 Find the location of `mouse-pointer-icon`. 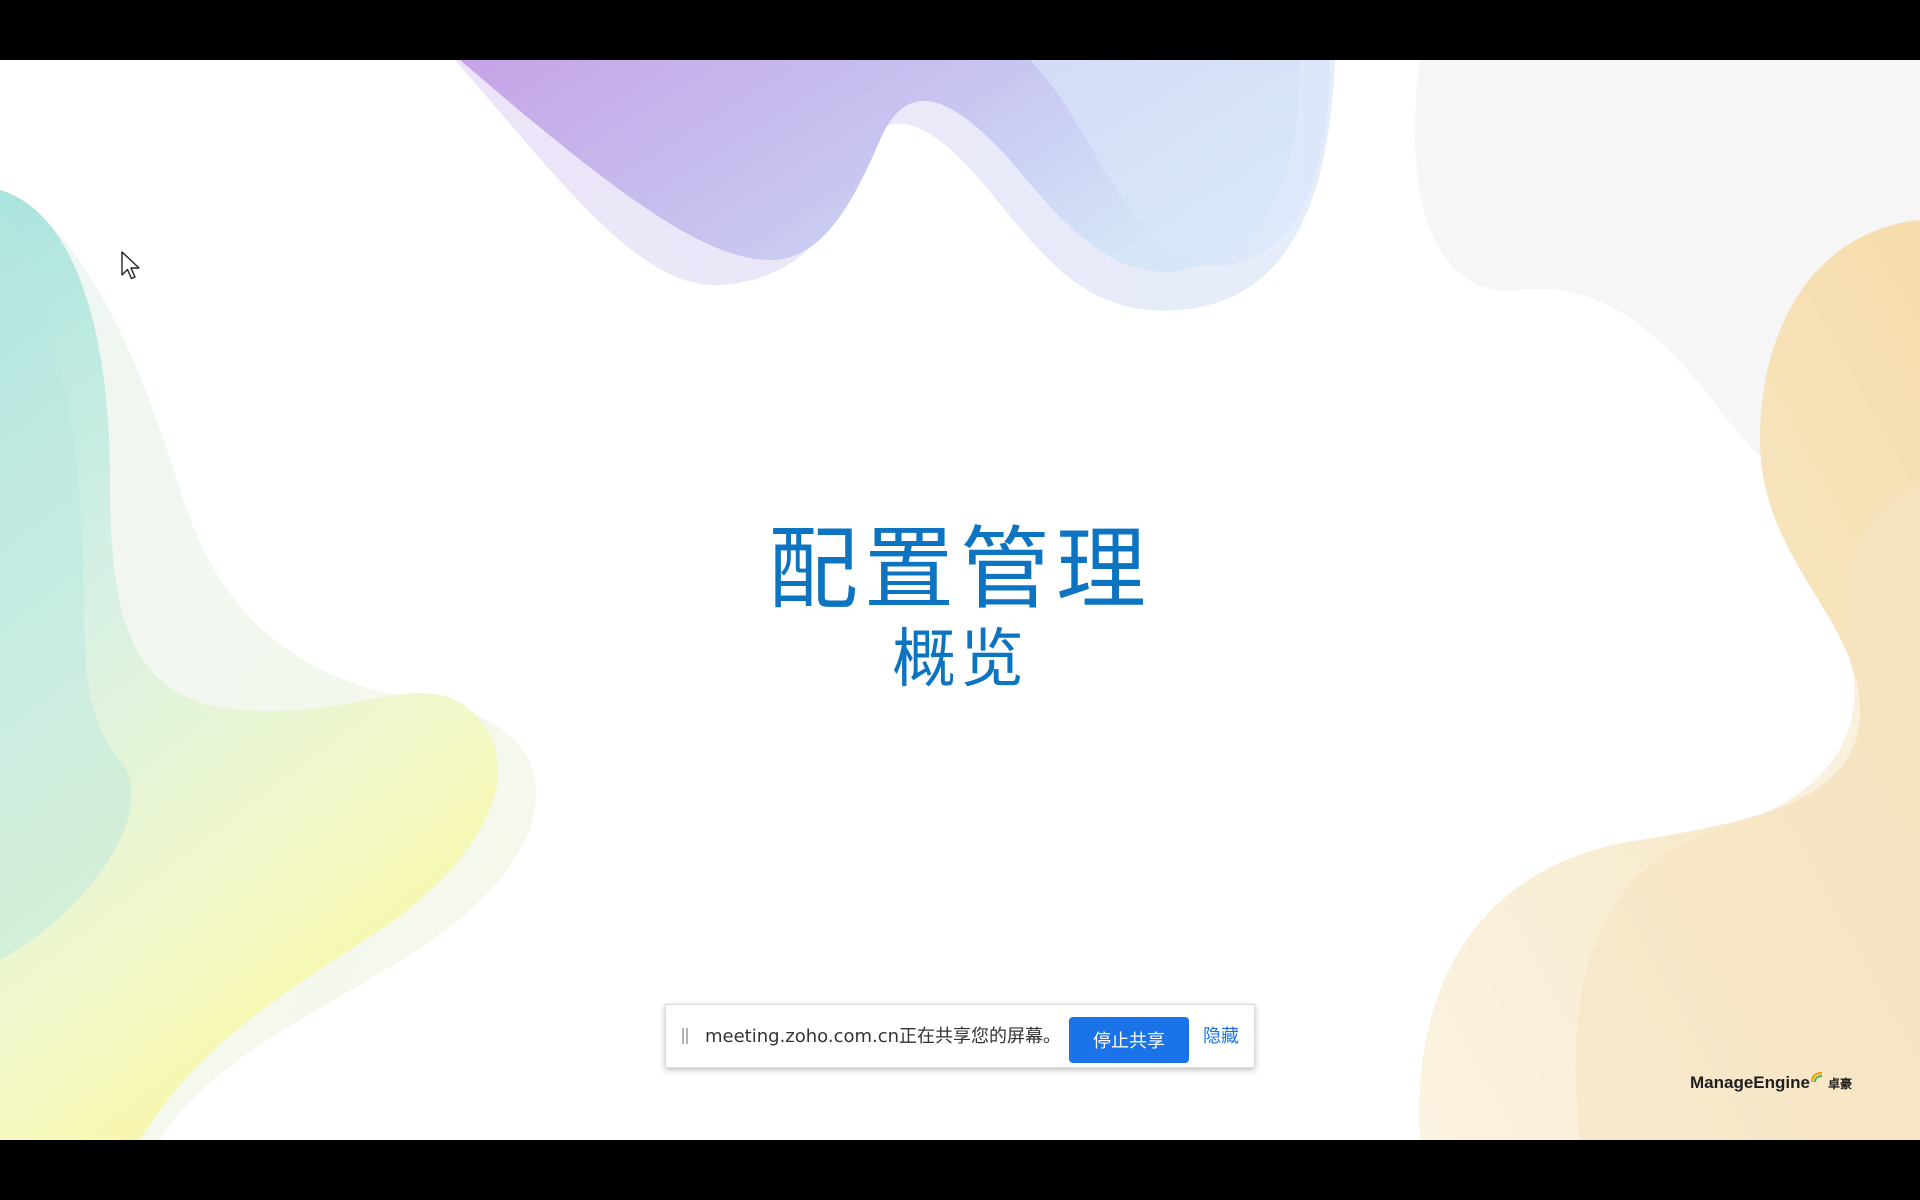

mouse-pointer-icon is located at coordinates (130, 265).